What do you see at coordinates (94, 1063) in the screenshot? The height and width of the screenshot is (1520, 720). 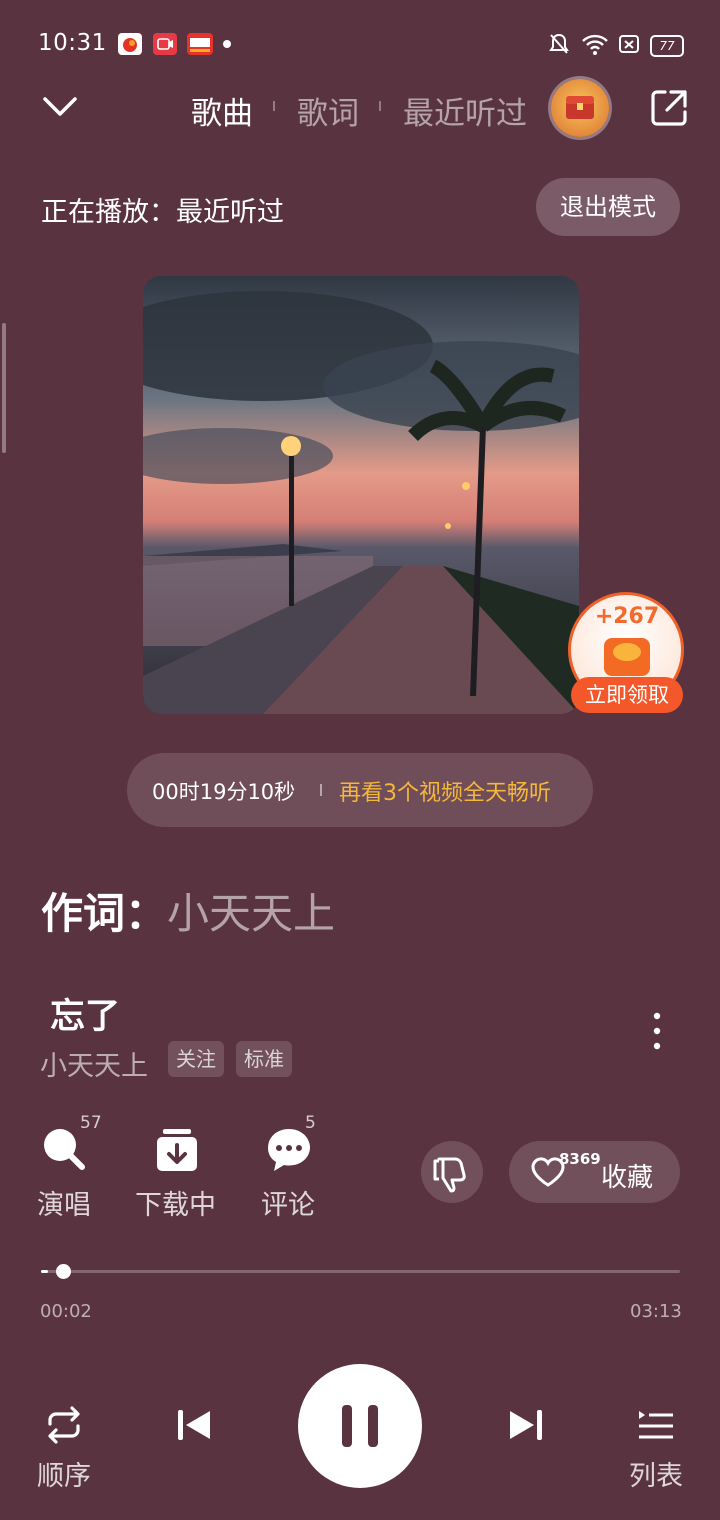 I see `artist-name: 小天天上` at bounding box center [94, 1063].